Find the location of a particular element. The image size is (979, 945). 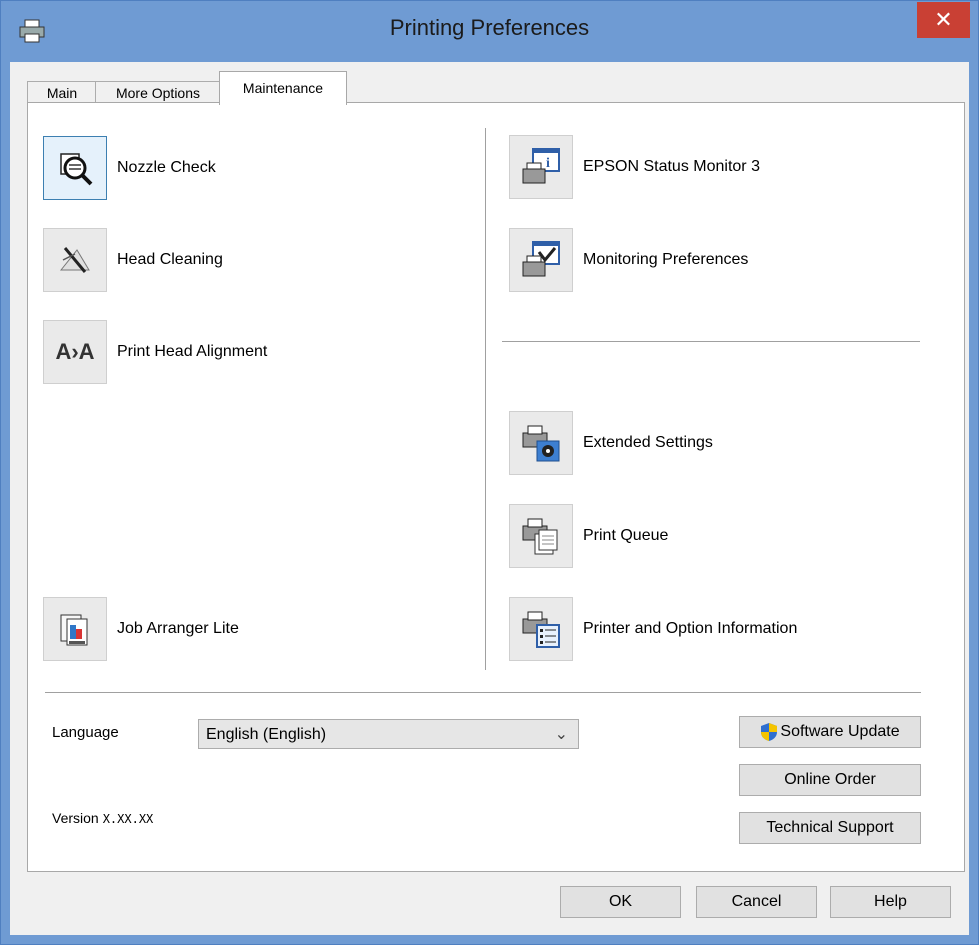

monitoring-preferences-button: Monitoring Preferences is located at coordinates (628, 260).